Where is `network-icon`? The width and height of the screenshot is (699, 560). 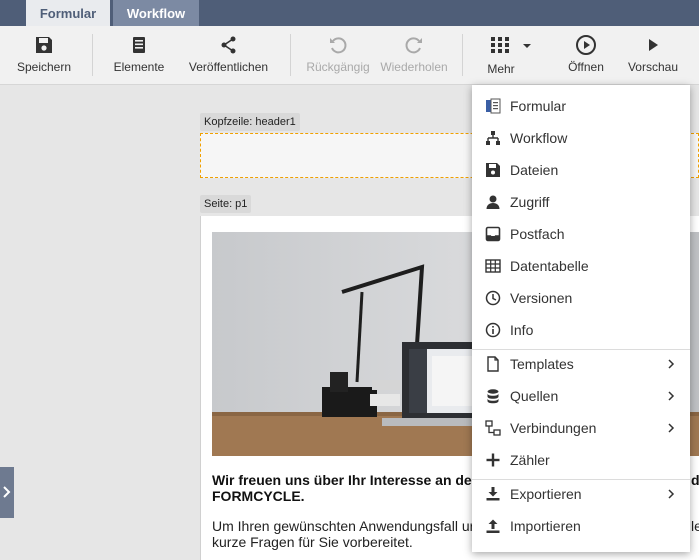
network-icon is located at coordinates (493, 428).